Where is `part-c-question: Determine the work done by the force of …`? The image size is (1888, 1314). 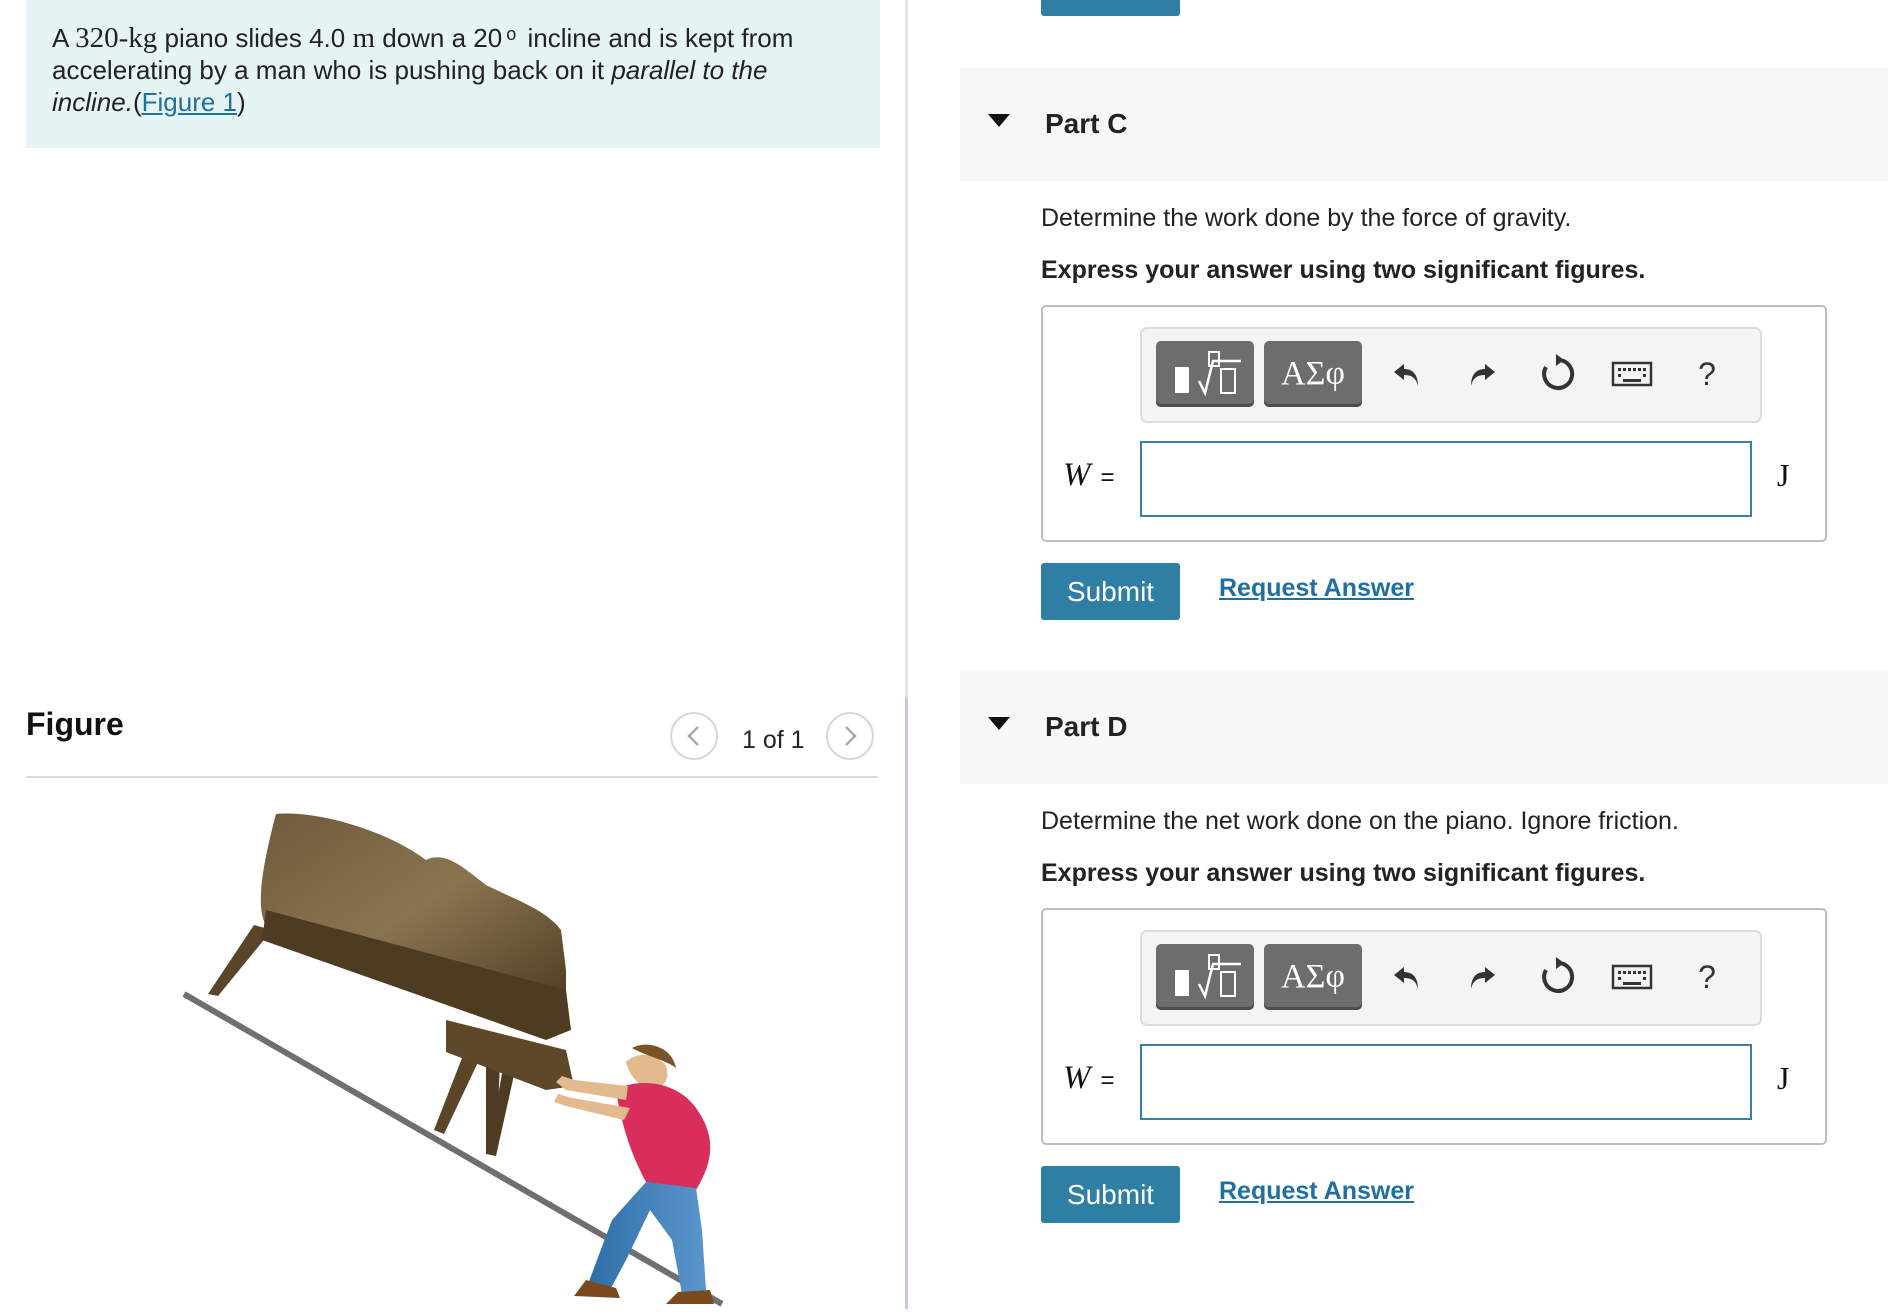
part-c-question: Determine the work done by the force of … is located at coordinates (1306, 218).